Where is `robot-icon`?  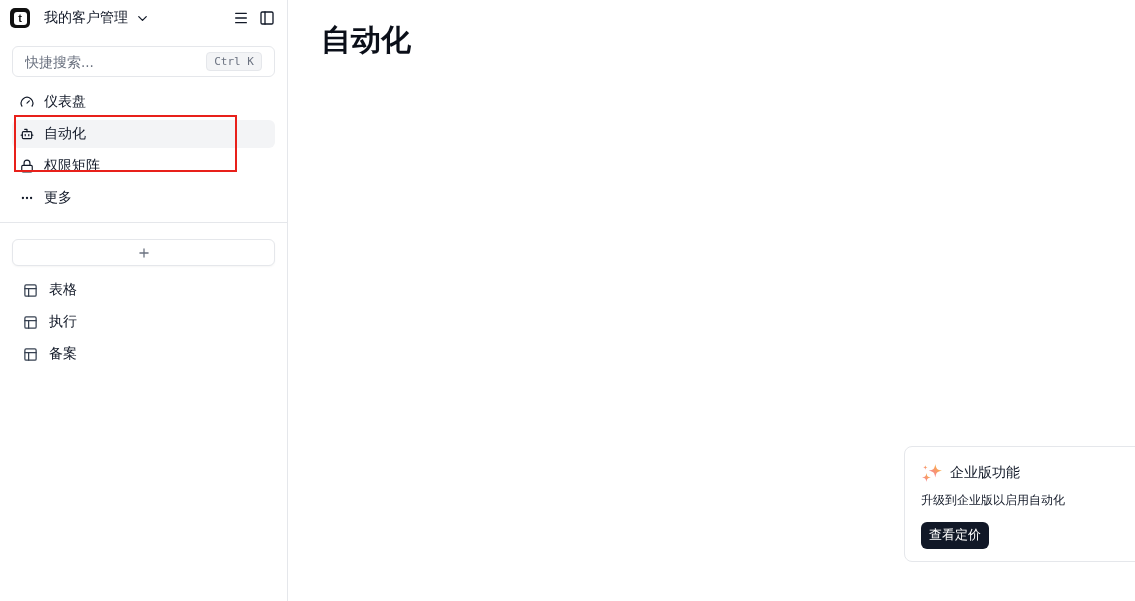
robot-icon is located at coordinates (27, 134).